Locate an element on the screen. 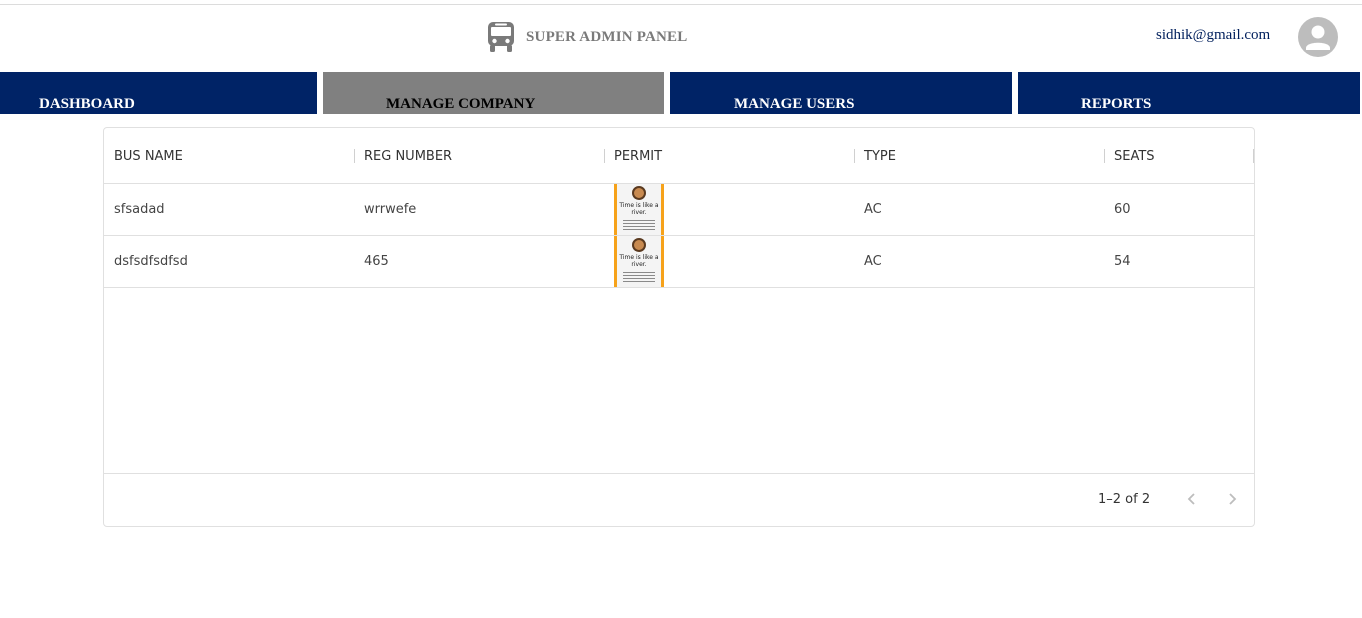  column-header-bus-name: BUS NAME is located at coordinates (148, 156).